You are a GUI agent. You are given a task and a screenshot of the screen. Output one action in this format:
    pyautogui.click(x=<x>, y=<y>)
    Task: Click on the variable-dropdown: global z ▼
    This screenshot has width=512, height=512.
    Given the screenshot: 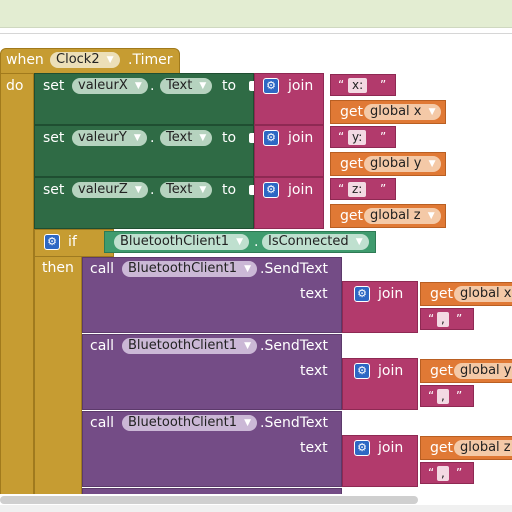 What is the action you would take?
    pyautogui.click(x=402, y=216)
    